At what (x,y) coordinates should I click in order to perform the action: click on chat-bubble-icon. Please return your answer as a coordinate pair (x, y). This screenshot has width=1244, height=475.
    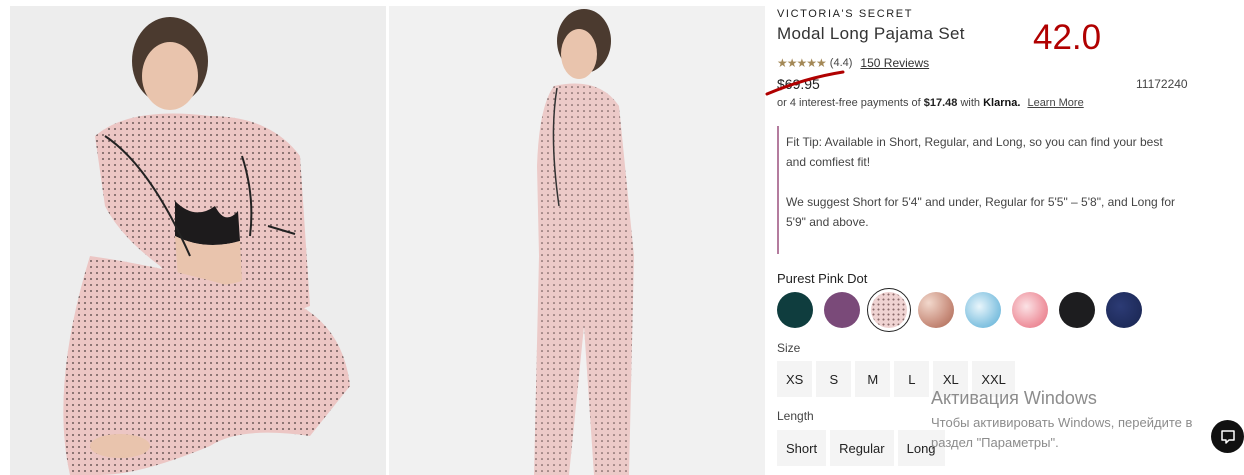
    Looking at the image, I should click on (1227, 436).